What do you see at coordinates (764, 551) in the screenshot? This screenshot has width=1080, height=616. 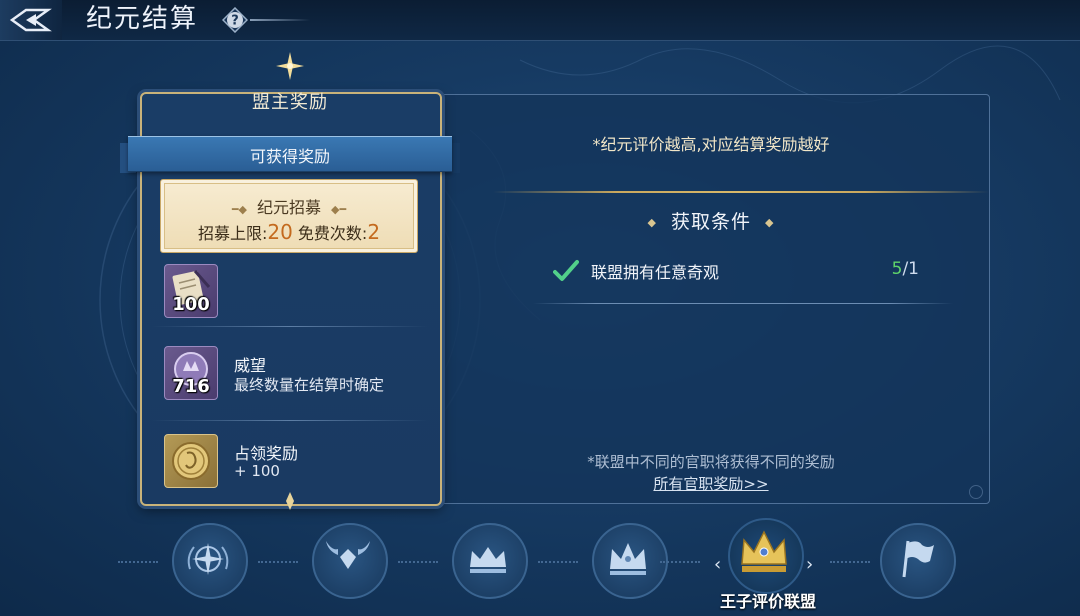 I see `gold-crown-icon` at bounding box center [764, 551].